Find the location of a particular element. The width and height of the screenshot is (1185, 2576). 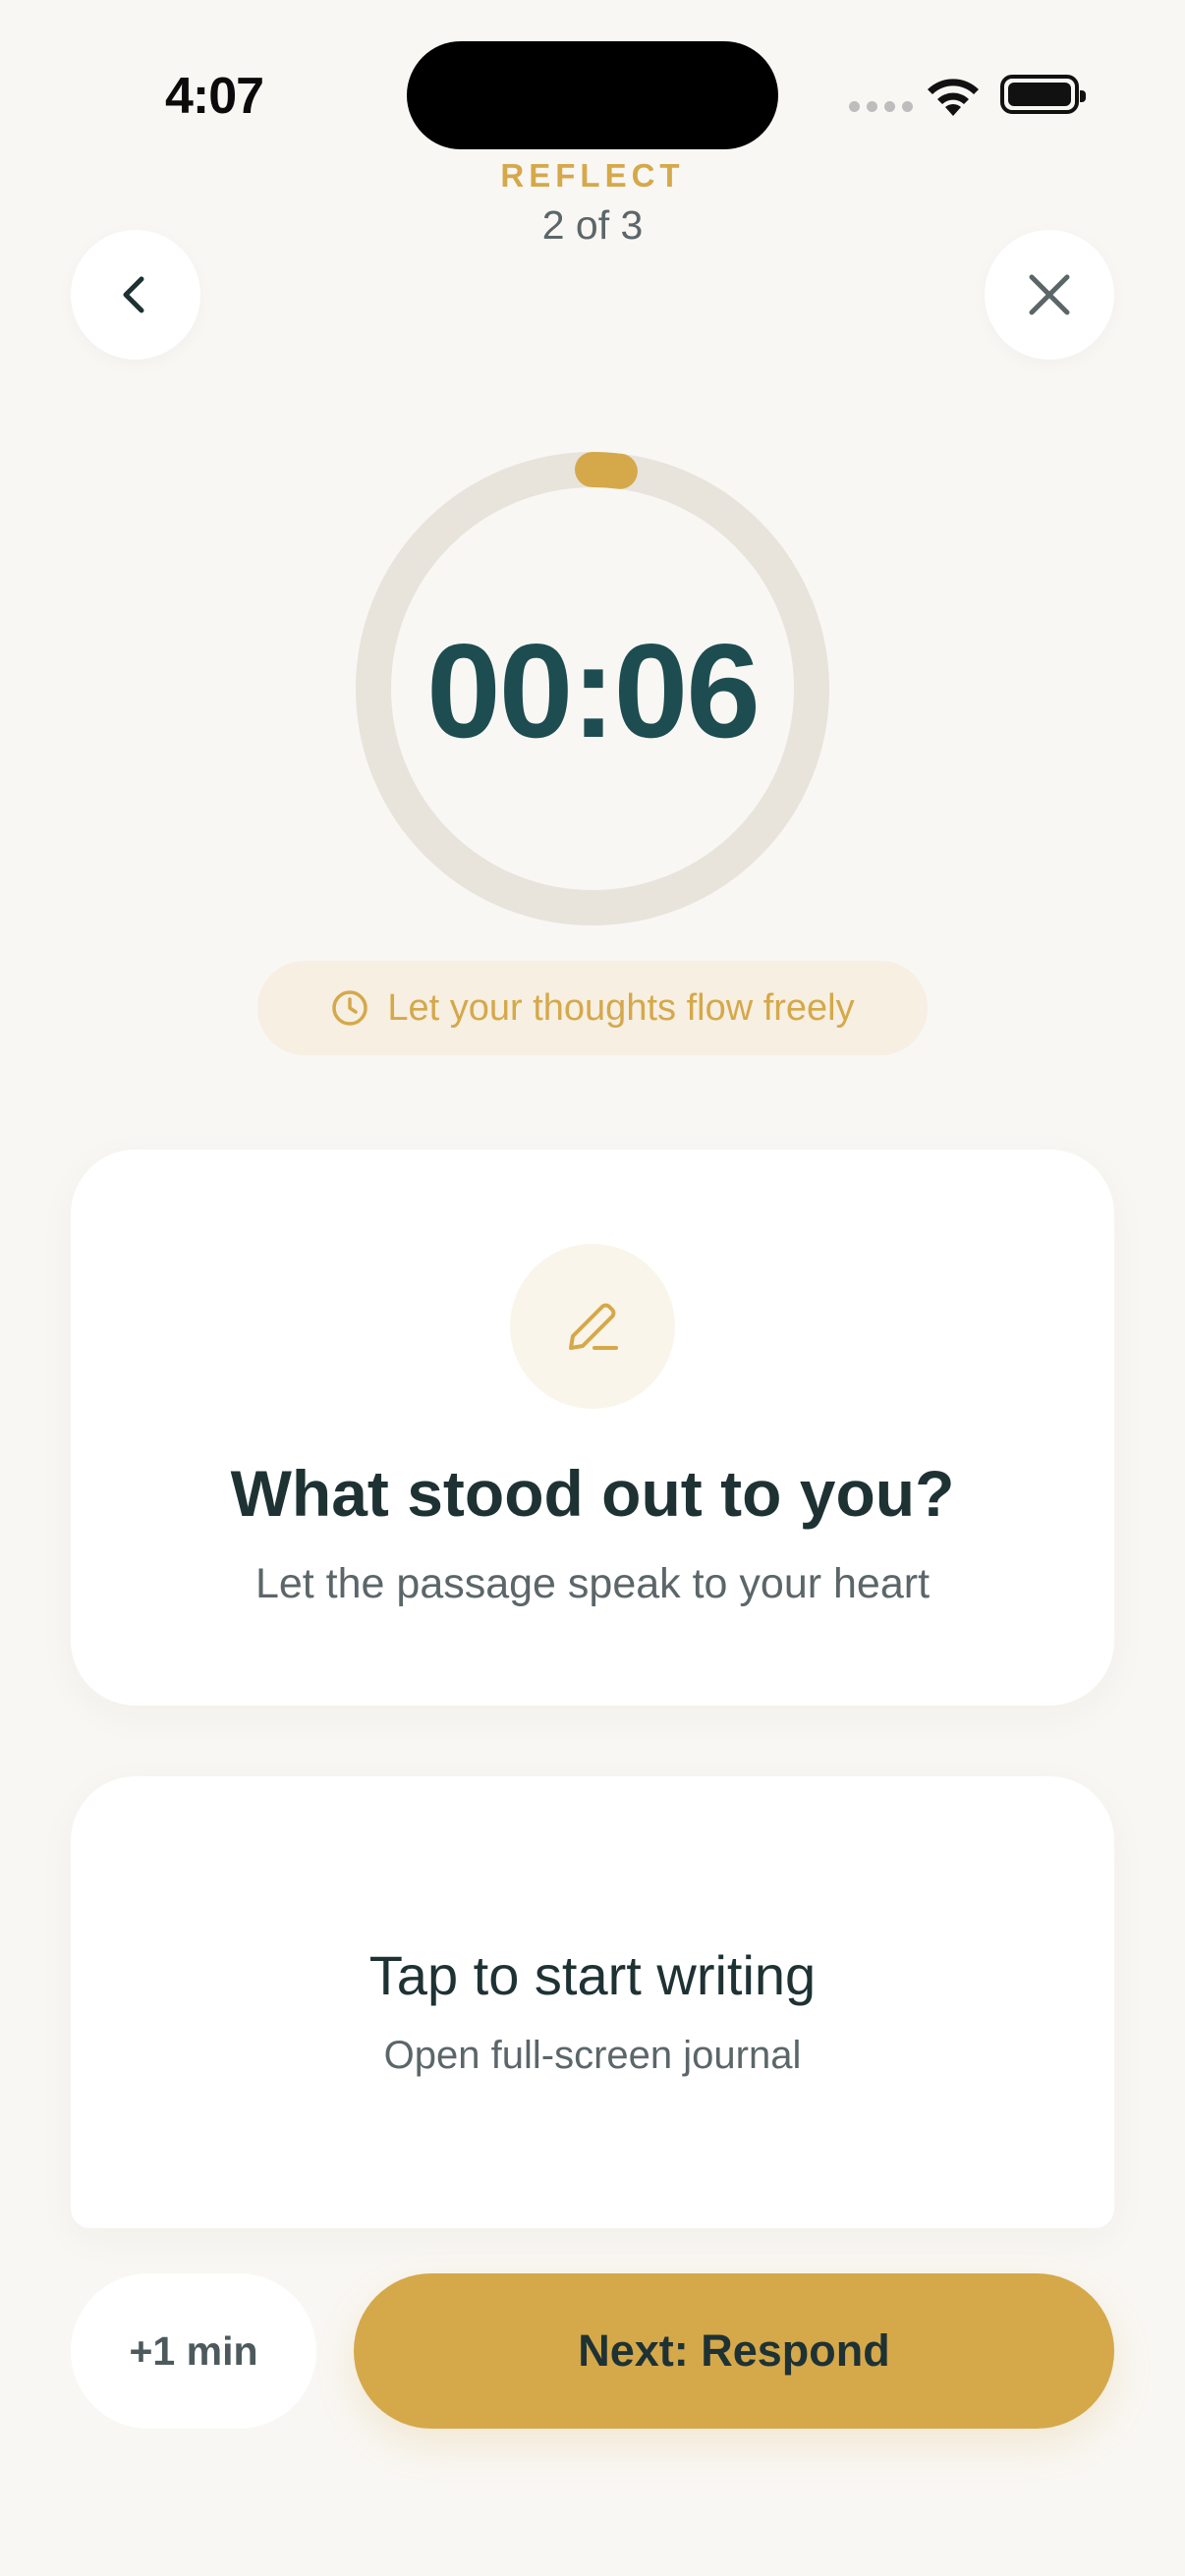

prompt-subtitle: Let the passage speak to your heart is located at coordinates (592, 1583).